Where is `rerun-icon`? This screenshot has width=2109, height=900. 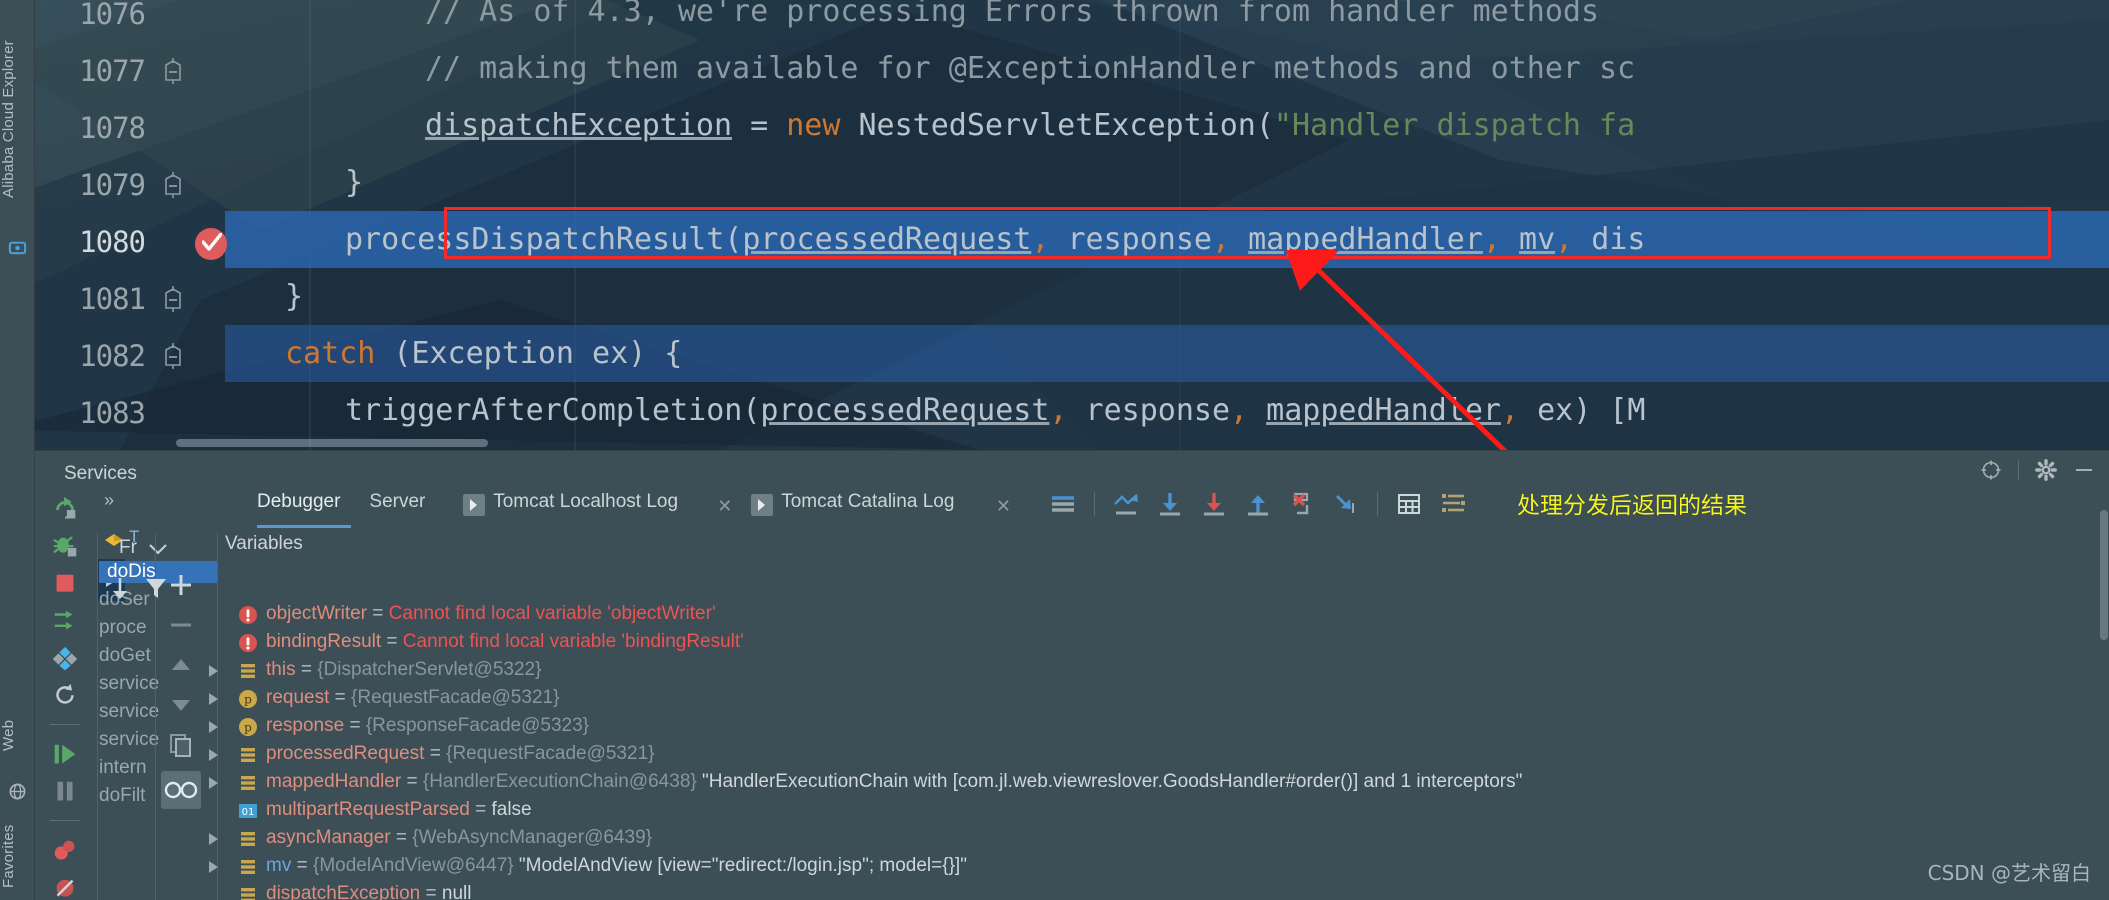
rerun-icon is located at coordinates (65, 508).